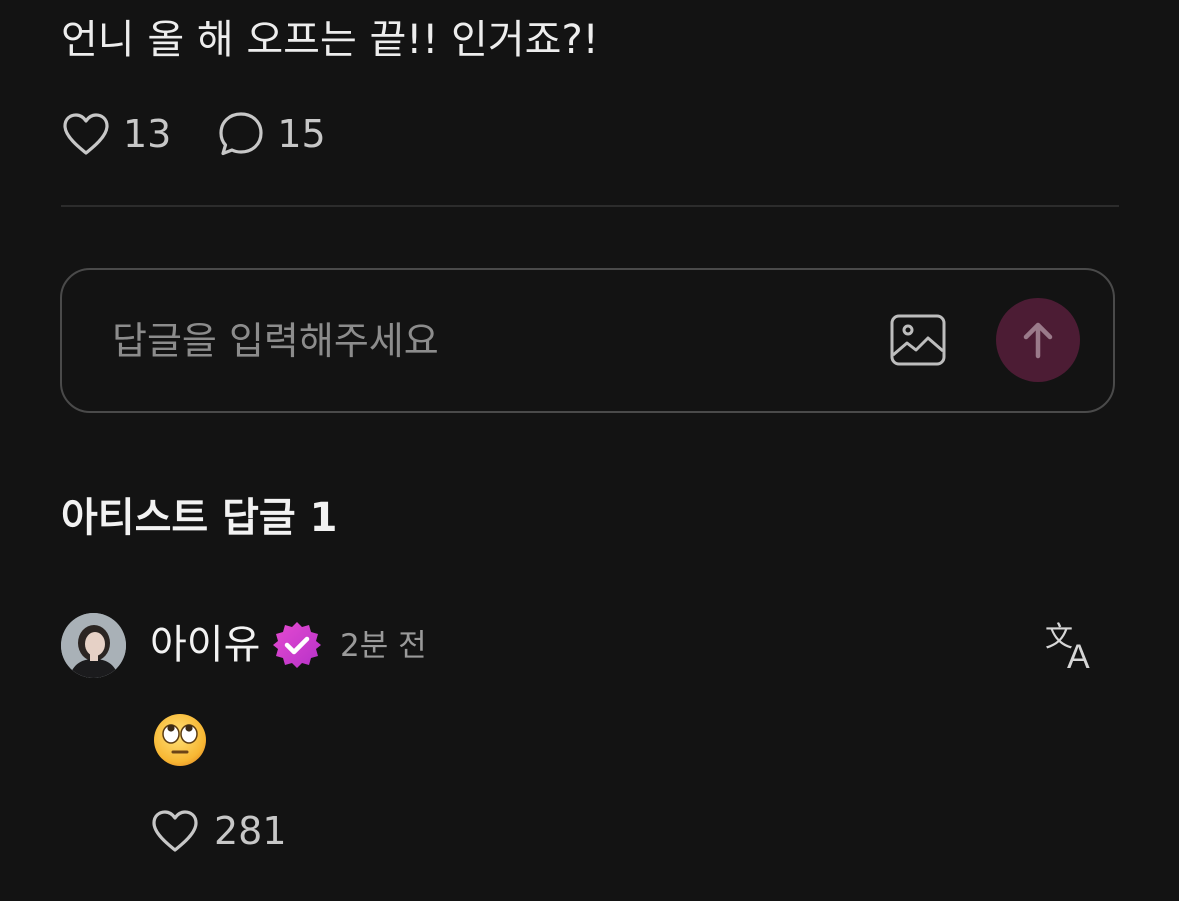 The height and width of the screenshot is (901, 1179). What do you see at coordinates (590, 206) in the screenshot?
I see `divider` at bounding box center [590, 206].